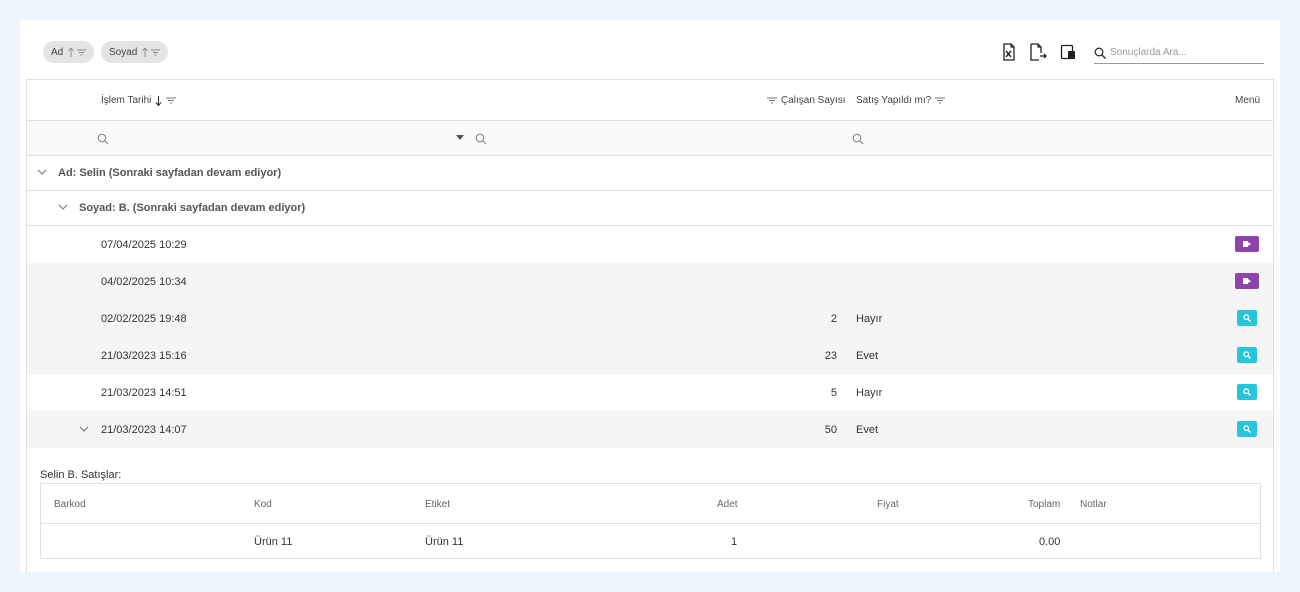 Image resolution: width=1300 pixels, height=592 pixels. What do you see at coordinates (273, 542) in the screenshot?
I see `code-cell: Ürün 11` at bounding box center [273, 542].